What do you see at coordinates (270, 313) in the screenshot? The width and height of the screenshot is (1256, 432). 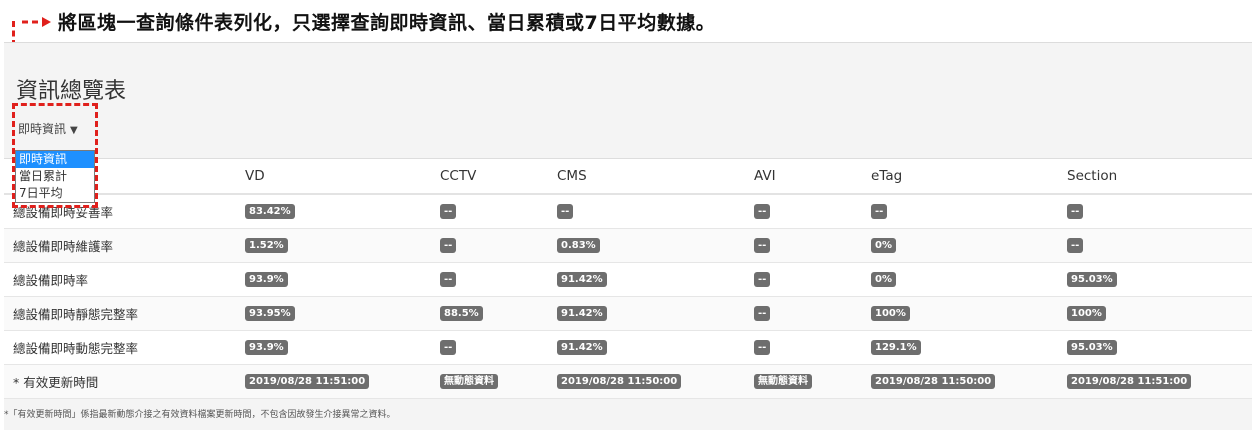 I see `value-badge: 93.95%` at bounding box center [270, 313].